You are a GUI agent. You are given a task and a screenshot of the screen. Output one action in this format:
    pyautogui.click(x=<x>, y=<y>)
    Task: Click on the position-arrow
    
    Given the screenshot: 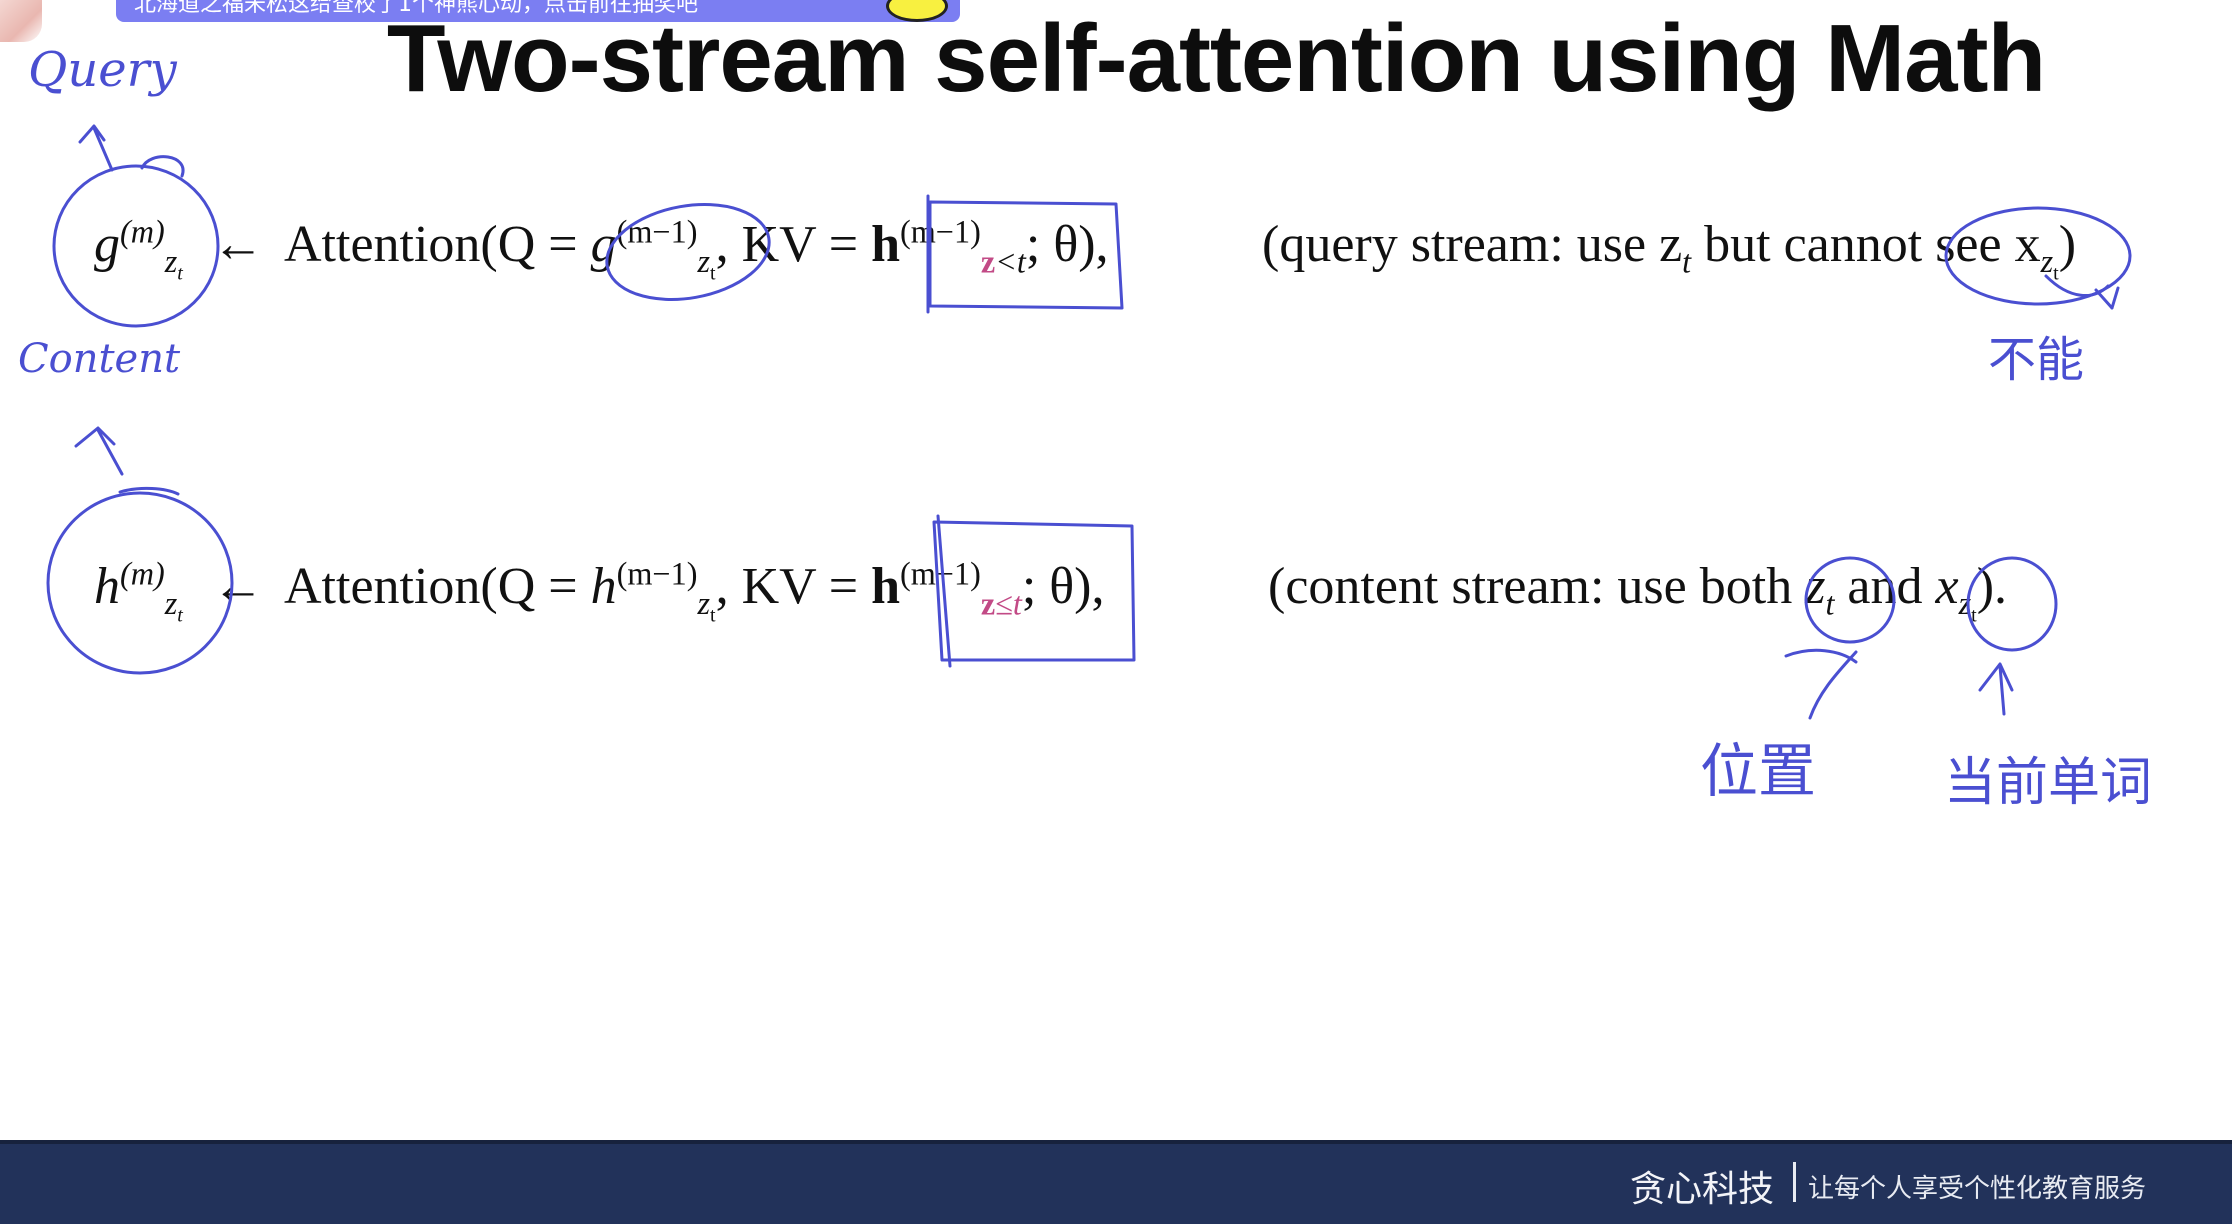 What is the action you would take?
    pyautogui.click(x=1821, y=684)
    